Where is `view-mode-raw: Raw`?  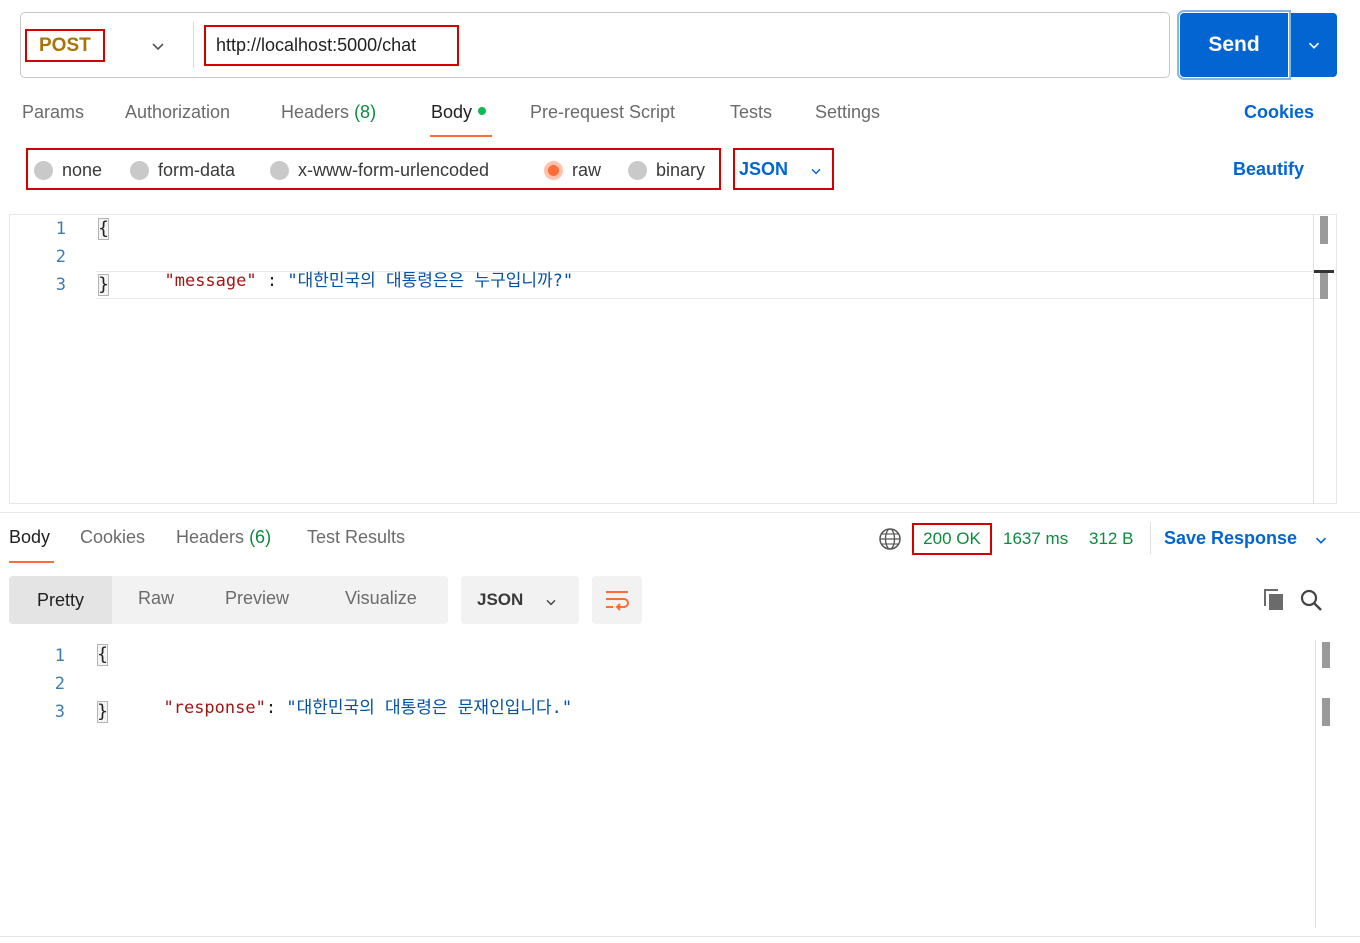 view-mode-raw: Raw is located at coordinates (156, 598).